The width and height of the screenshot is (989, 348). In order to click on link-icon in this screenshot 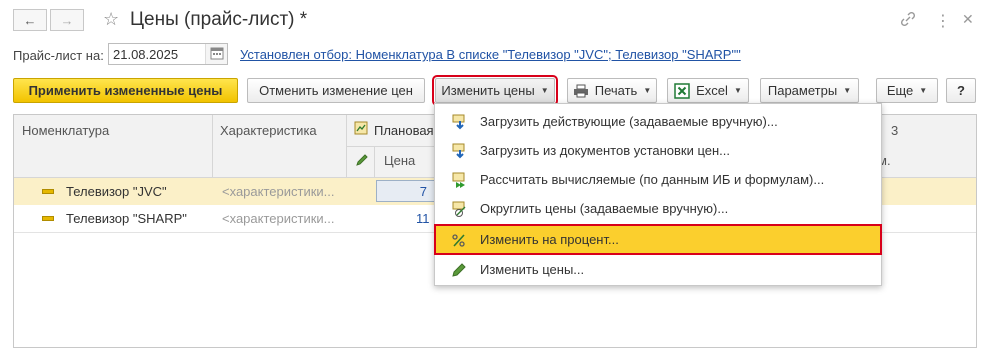, I will do `click(908, 20)`.